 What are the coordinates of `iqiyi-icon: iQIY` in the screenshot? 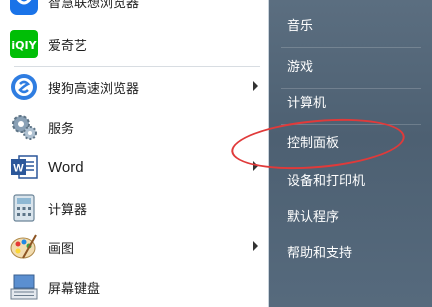 It's located at (24, 44).